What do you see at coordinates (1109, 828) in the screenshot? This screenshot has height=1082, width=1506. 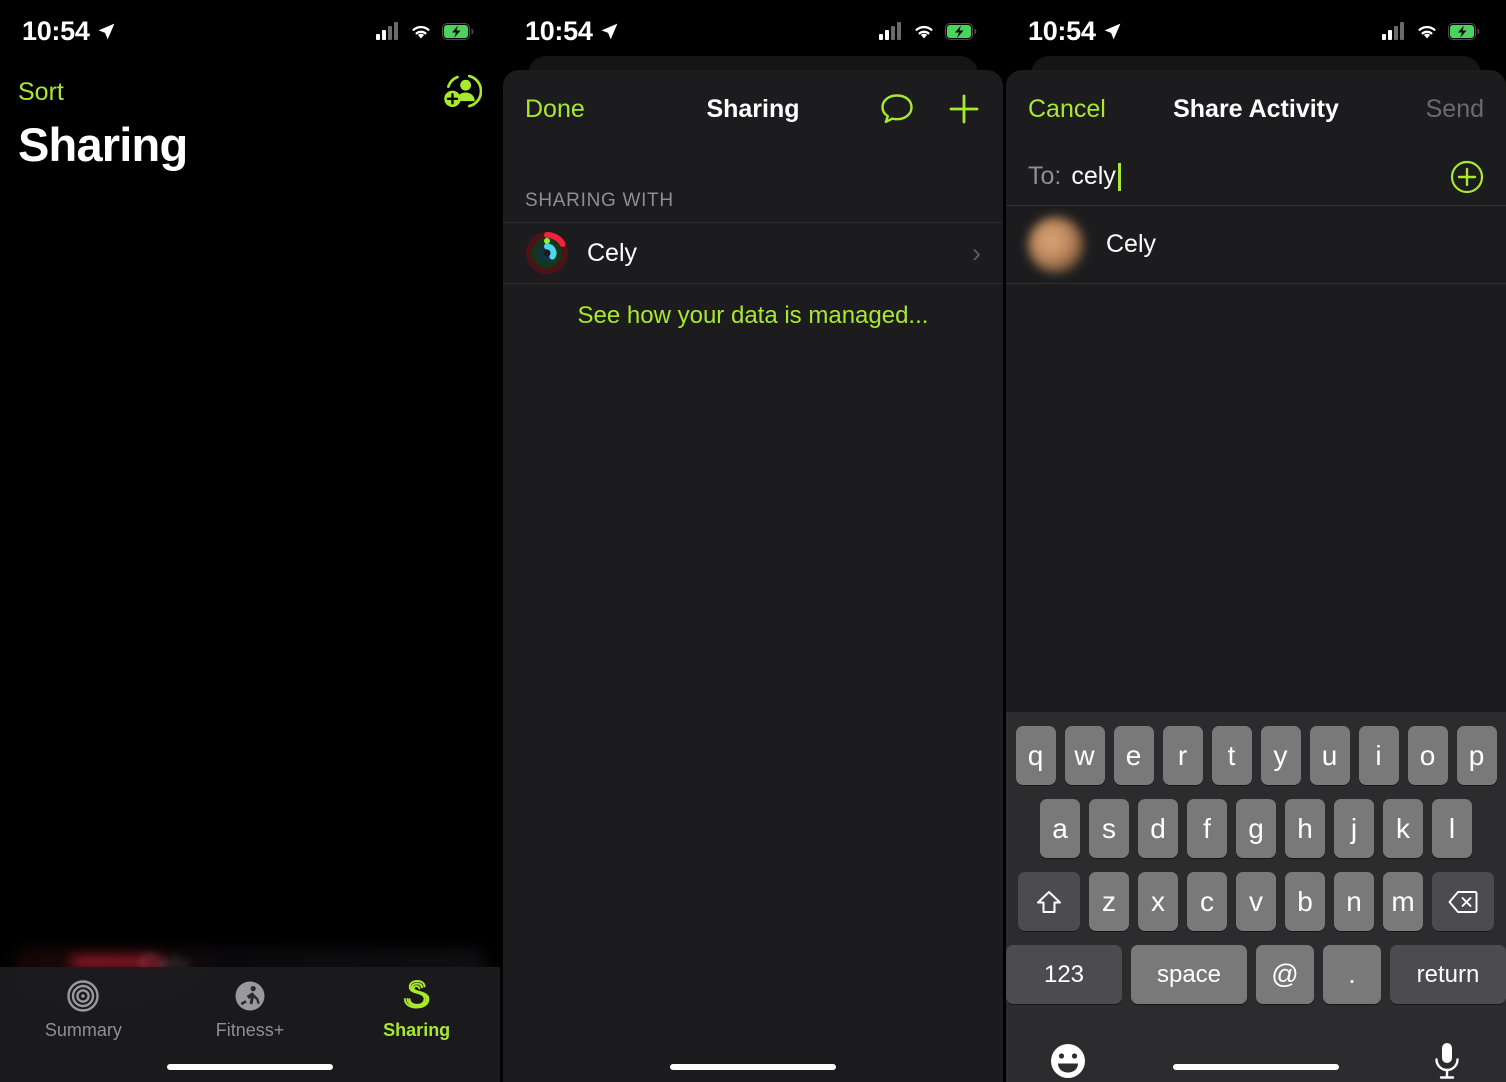 I see `key-s: s` at bounding box center [1109, 828].